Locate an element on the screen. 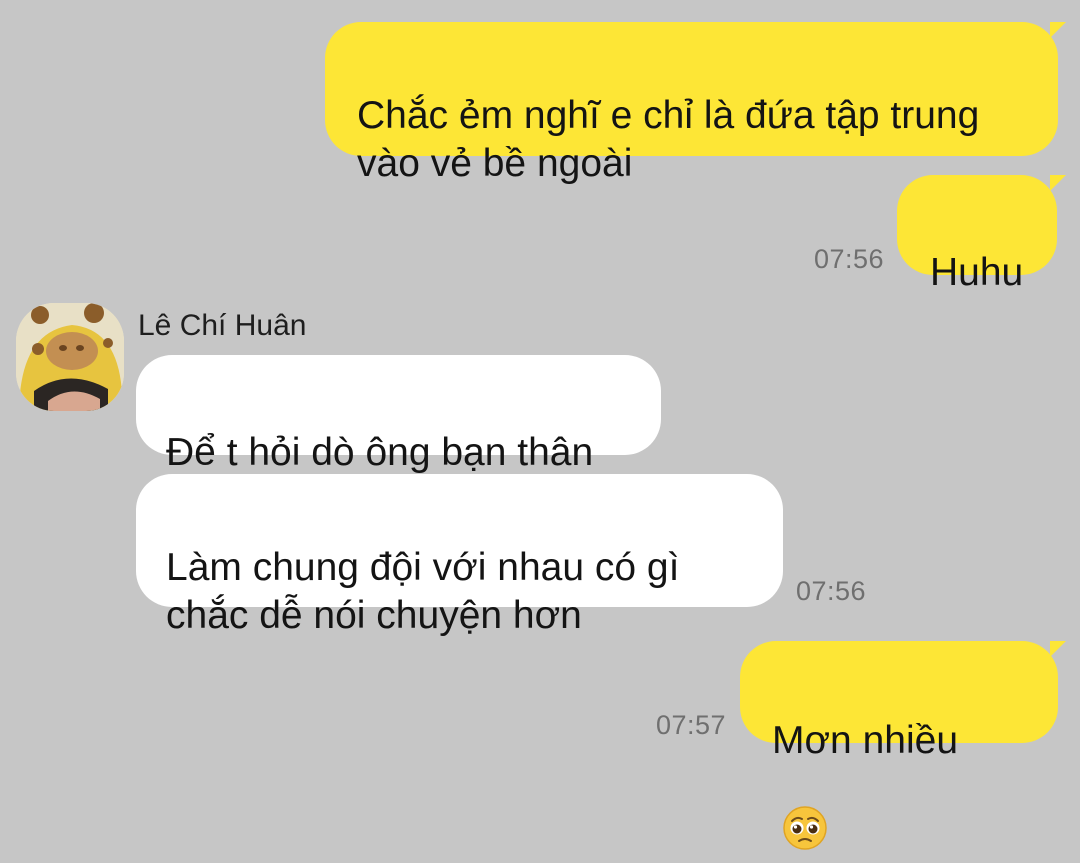 This screenshot has height=863, width=1080. message-timestamp: 07:57 is located at coordinates (691, 725).